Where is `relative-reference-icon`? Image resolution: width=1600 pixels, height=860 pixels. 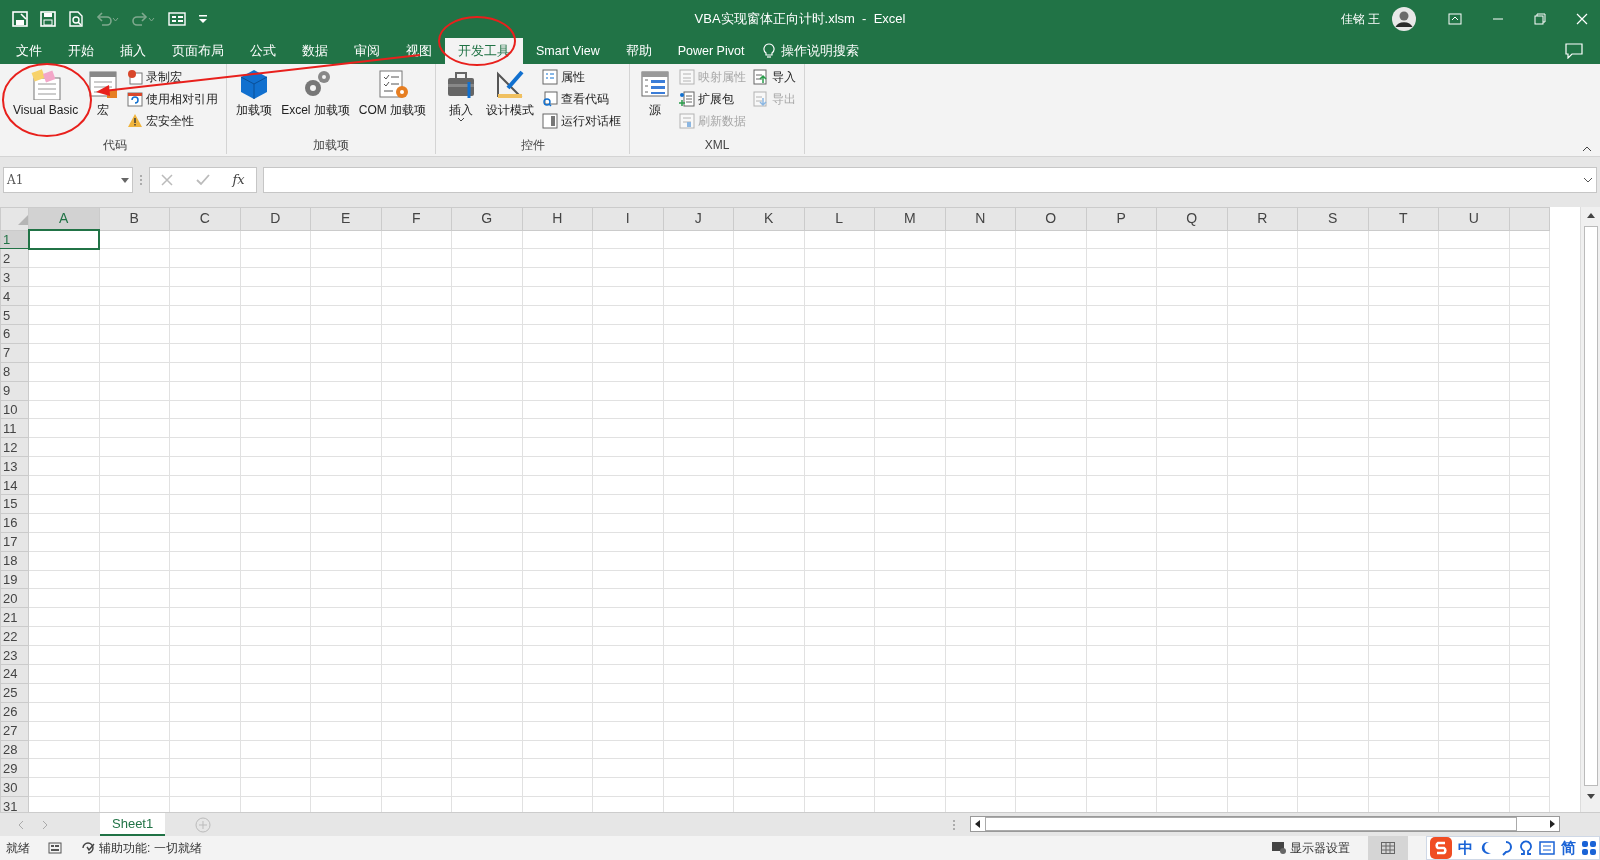
relative-reference-icon is located at coordinates (135, 99).